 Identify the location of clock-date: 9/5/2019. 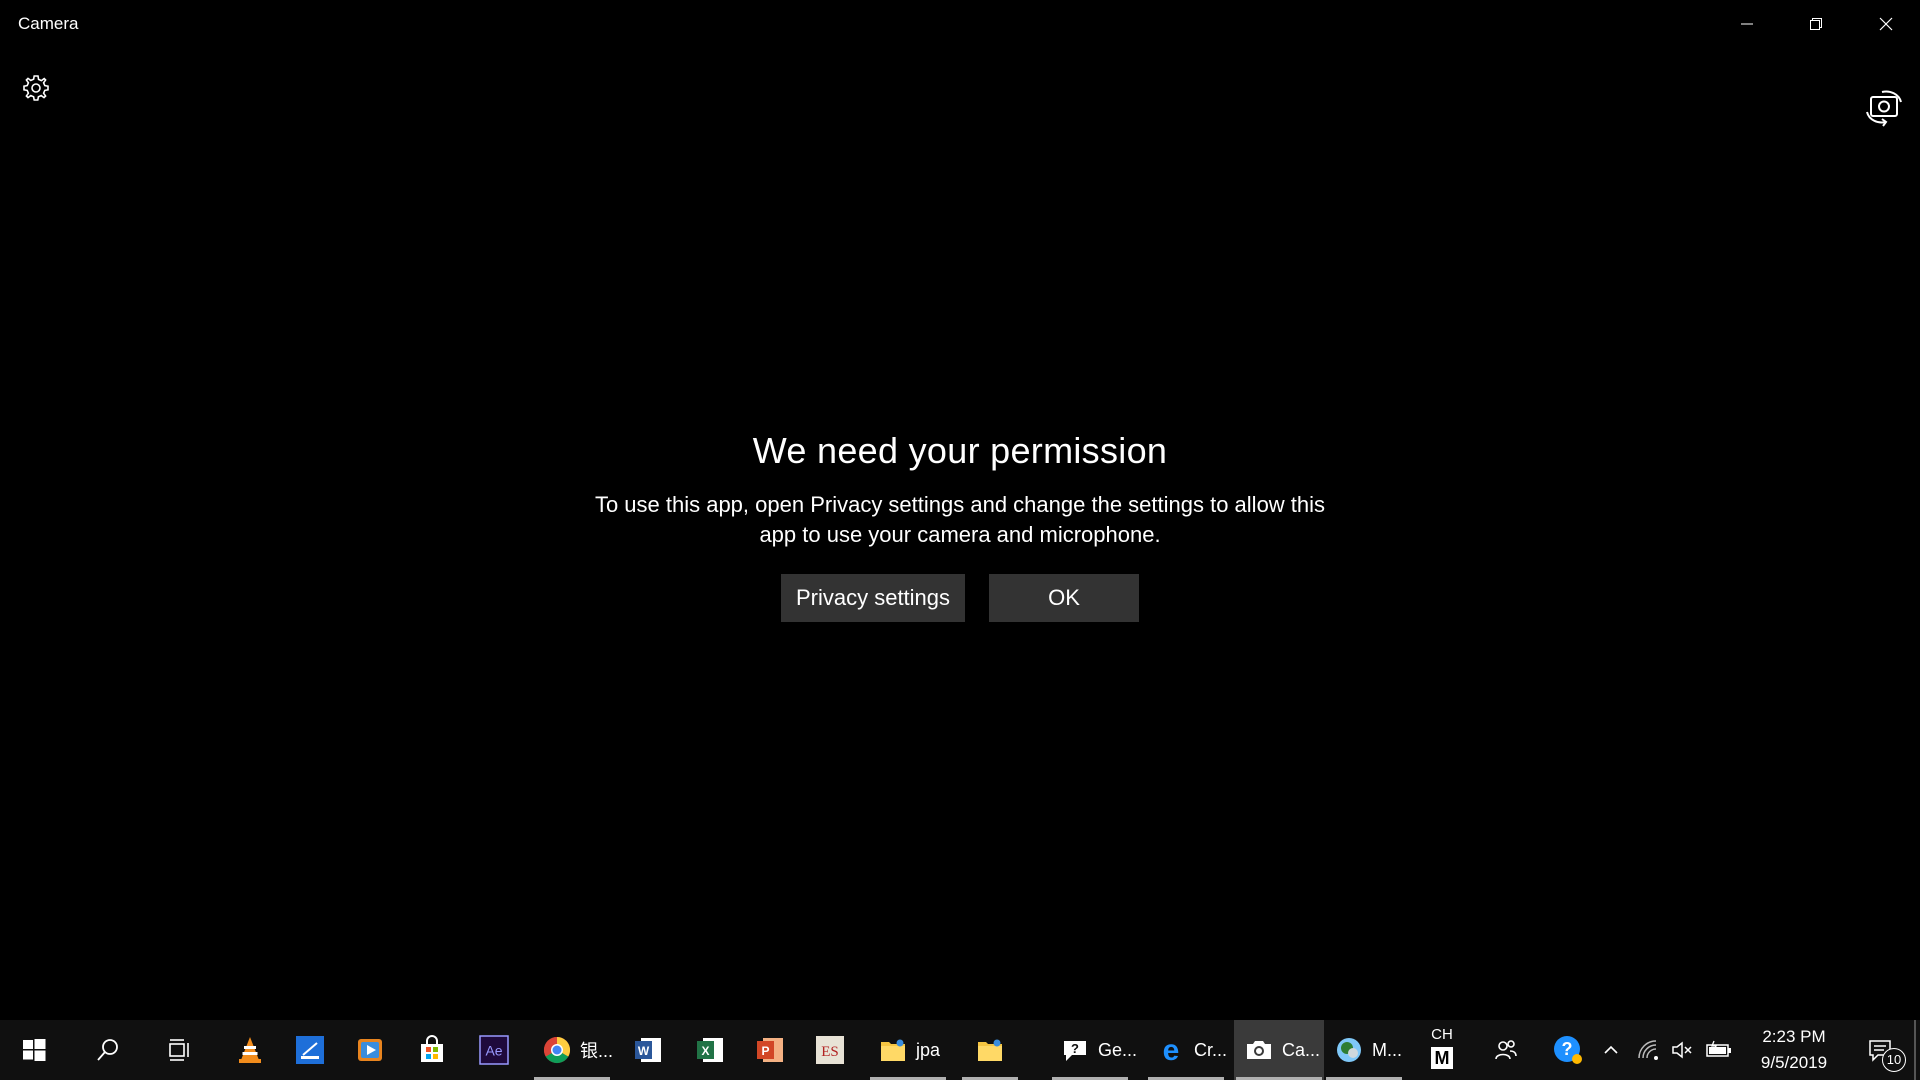
(1794, 1062).